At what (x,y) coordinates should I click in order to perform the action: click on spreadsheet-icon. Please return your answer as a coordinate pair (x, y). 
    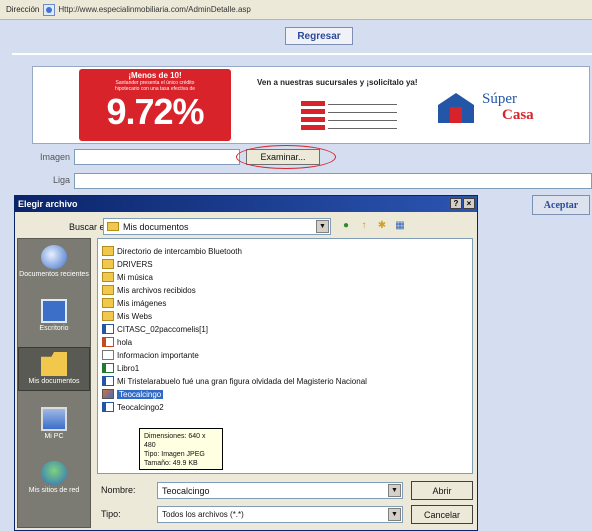
    Looking at the image, I should click on (108, 368).